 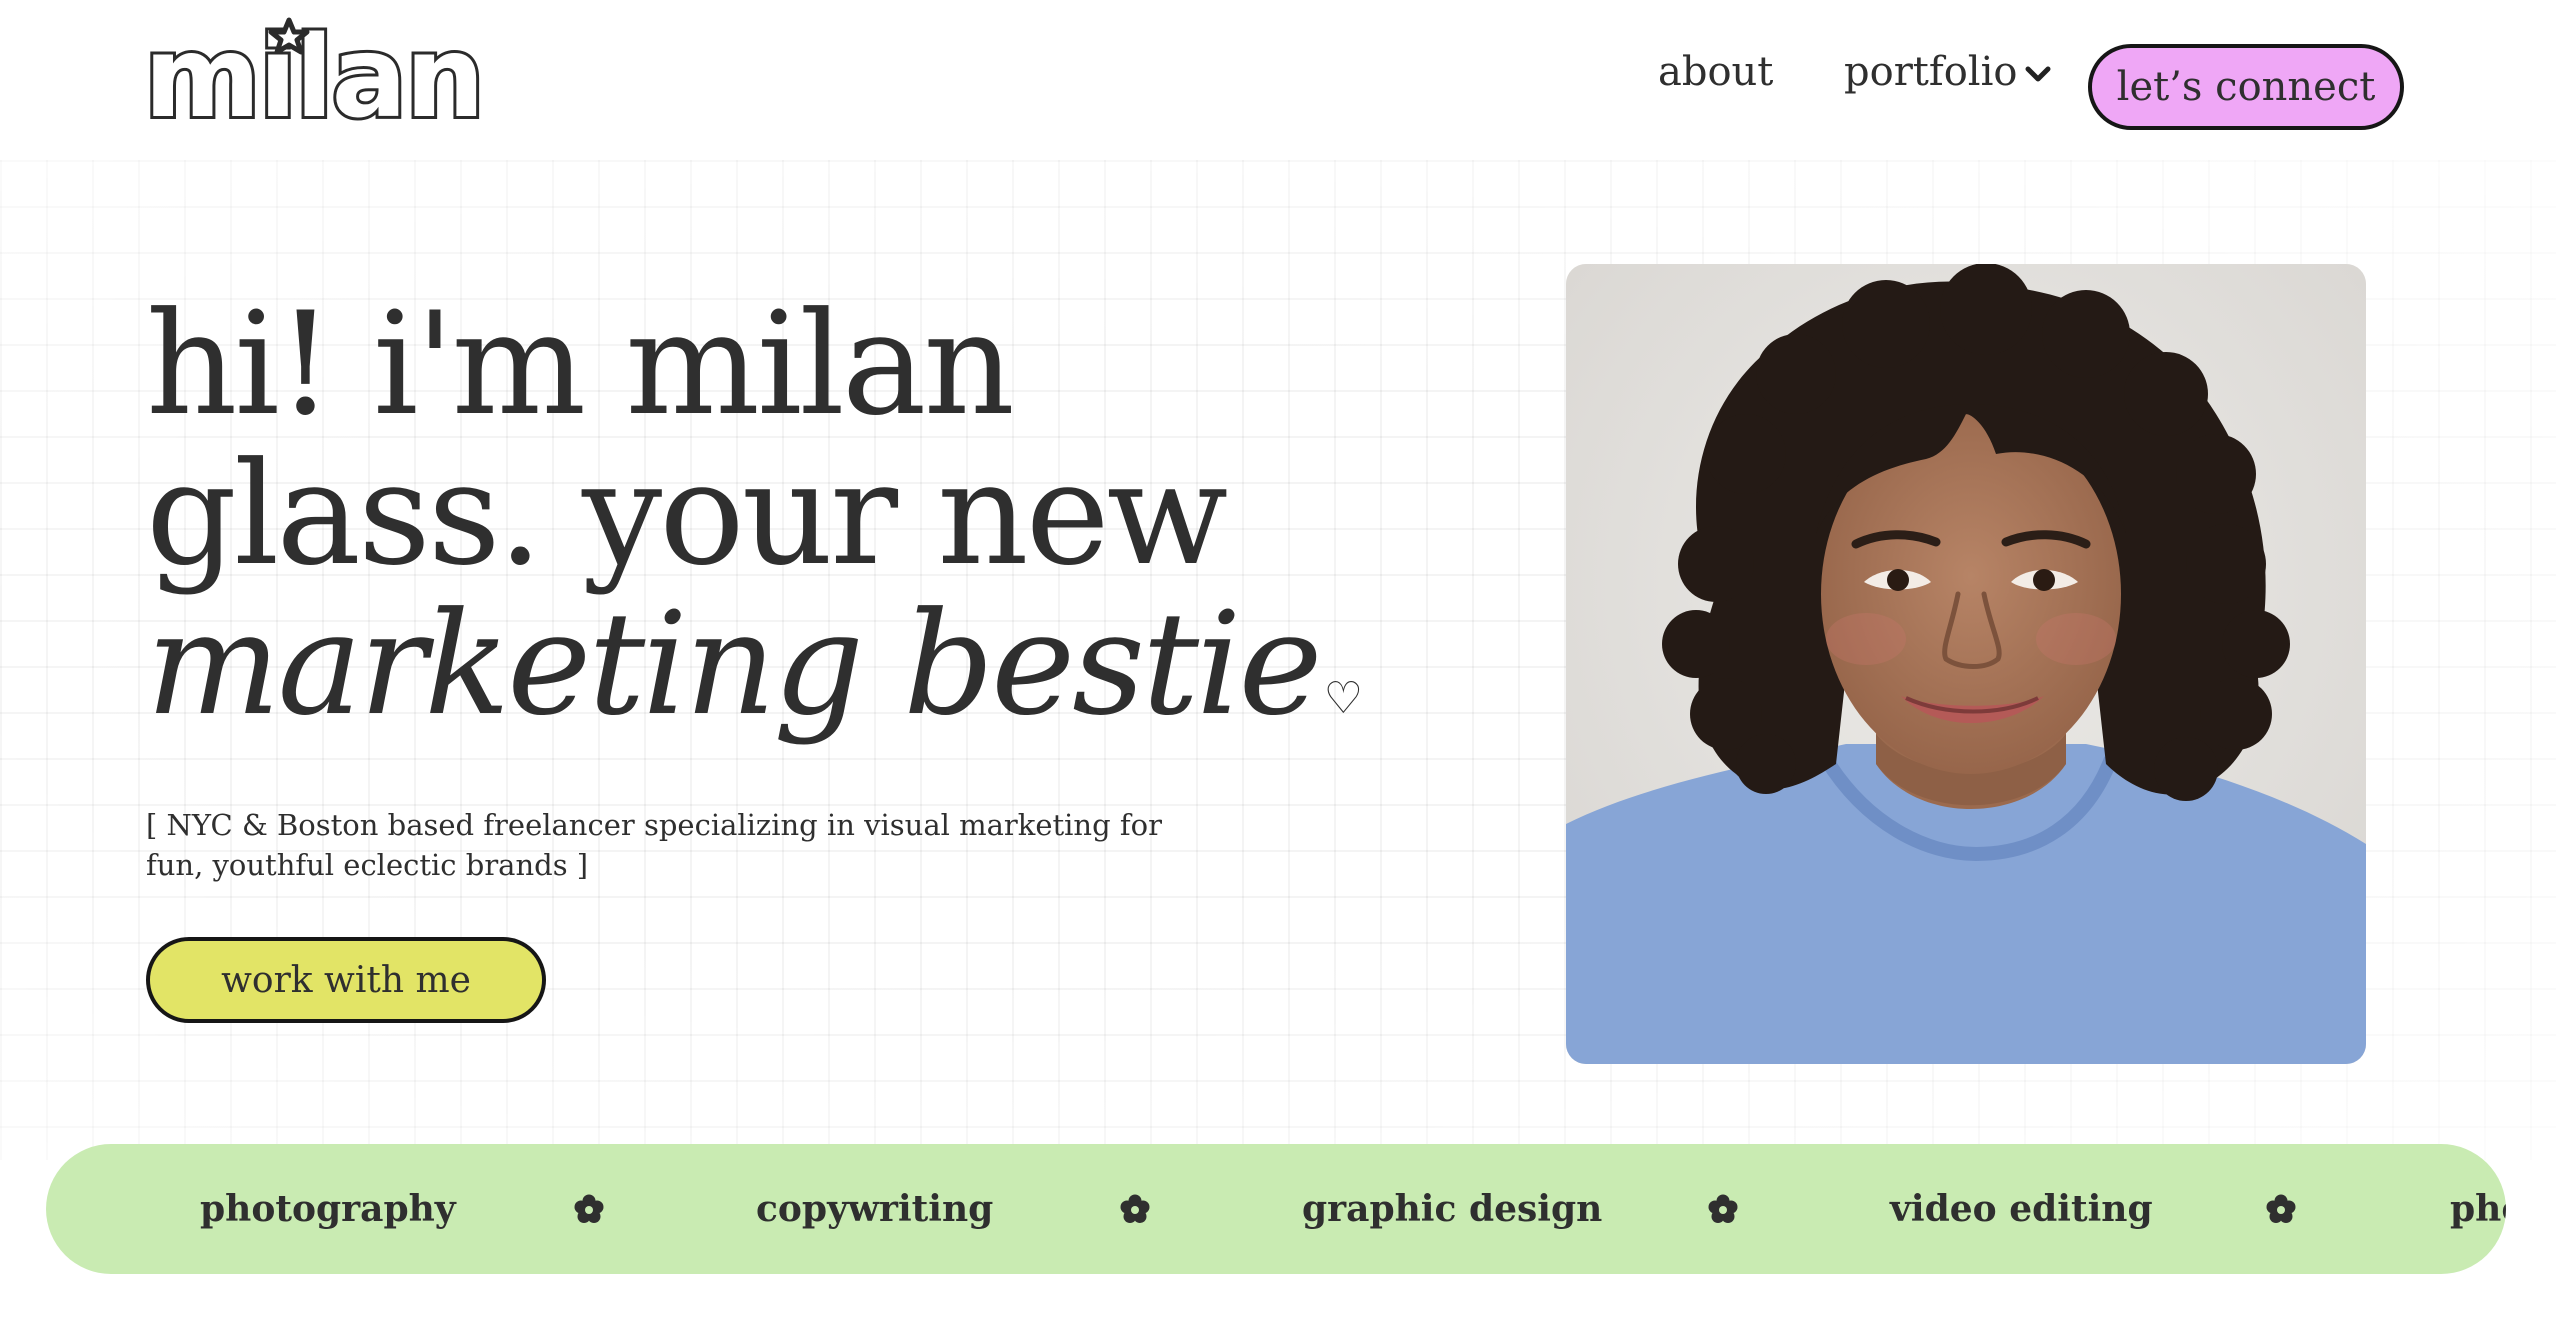 I want to click on service-graphic-design: graphic design, so click(x=1452, y=1209).